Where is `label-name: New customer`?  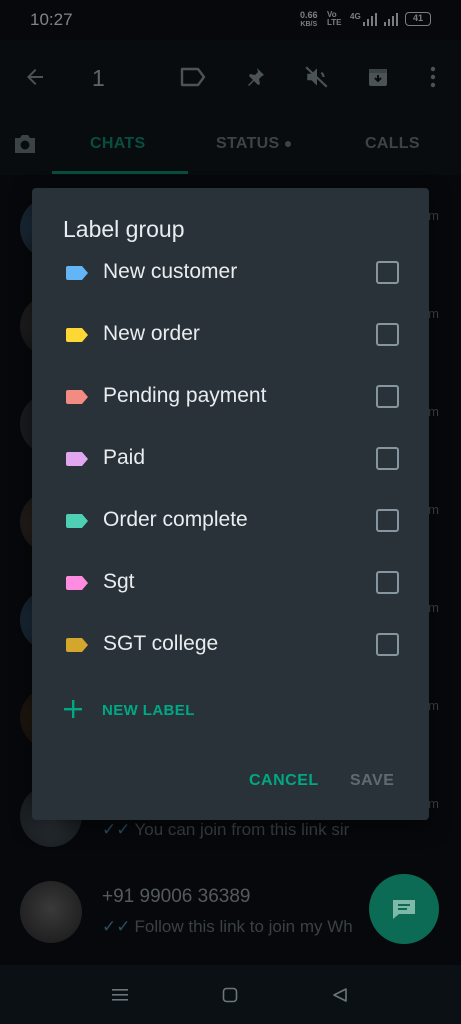 label-name: New customer is located at coordinates (170, 271).